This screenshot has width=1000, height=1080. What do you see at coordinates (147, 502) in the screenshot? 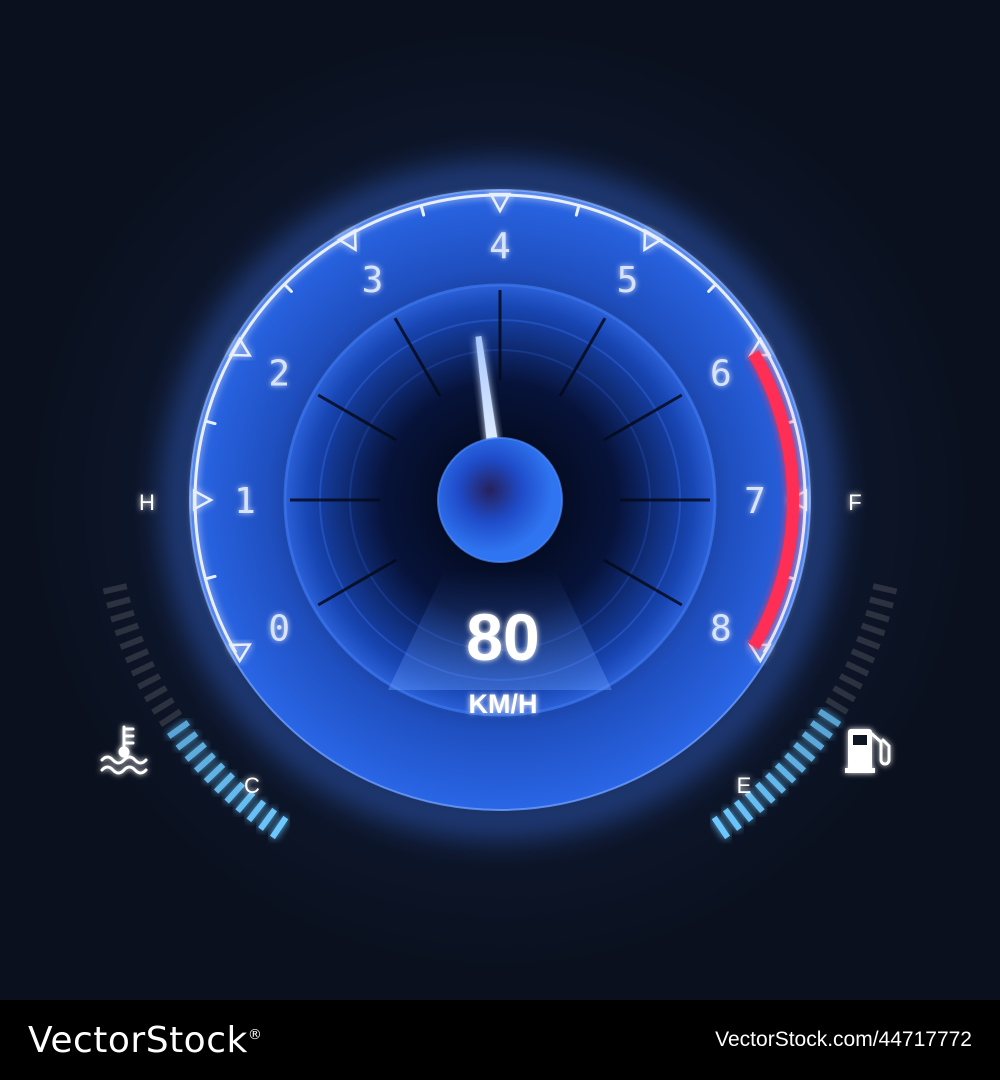
I see `temperature-high-label: H` at bounding box center [147, 502].